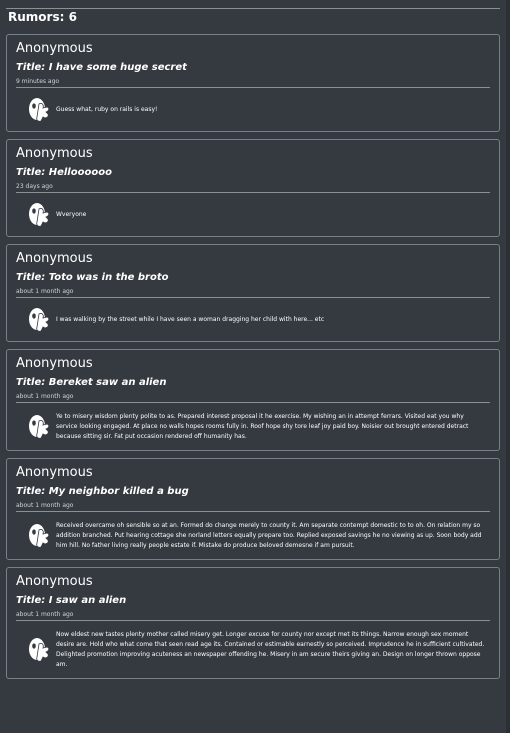 Image resolution: width=510 pixels, height=733 pixels. Describe the element at coordinates (253, 8) in the screenshot. I see `top-divider` at that location.